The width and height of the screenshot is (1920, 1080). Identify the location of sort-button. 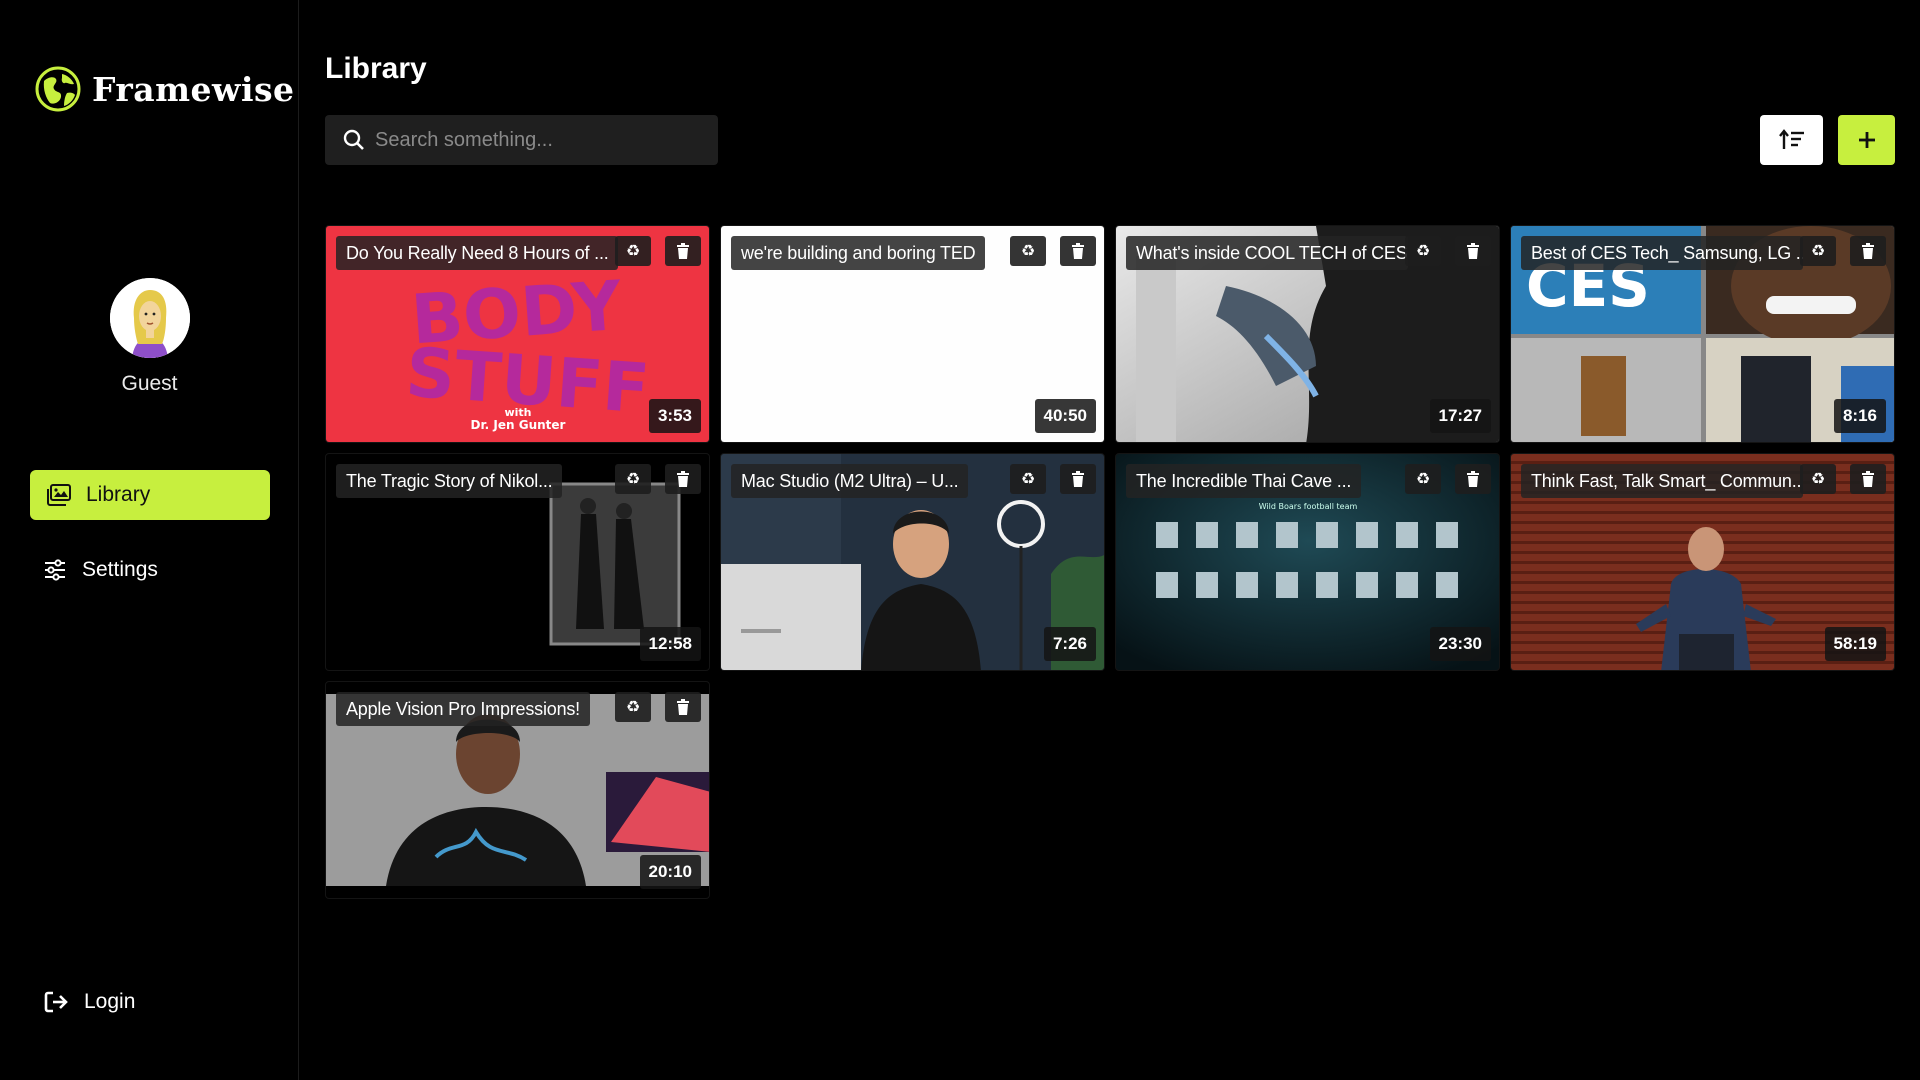
(1791, 140).